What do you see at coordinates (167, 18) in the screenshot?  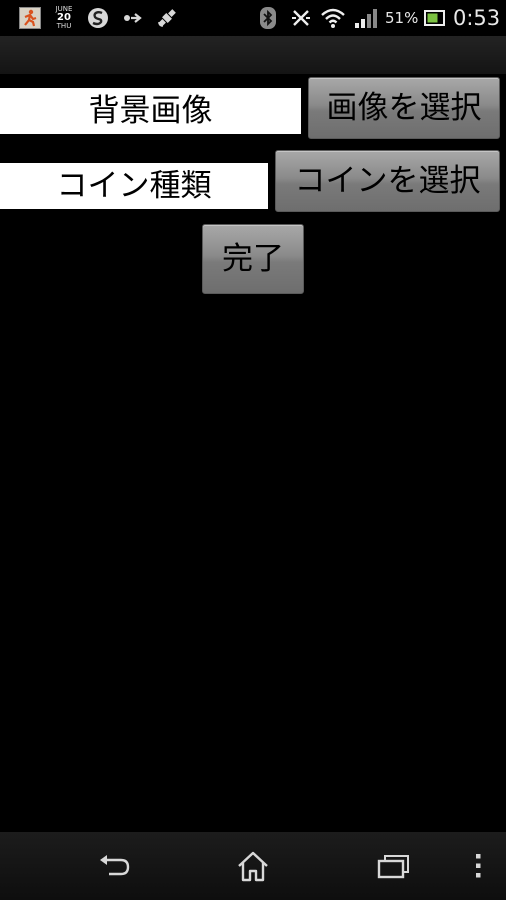 I see `gps-satellite-icon` at bounding box center [167, 18].